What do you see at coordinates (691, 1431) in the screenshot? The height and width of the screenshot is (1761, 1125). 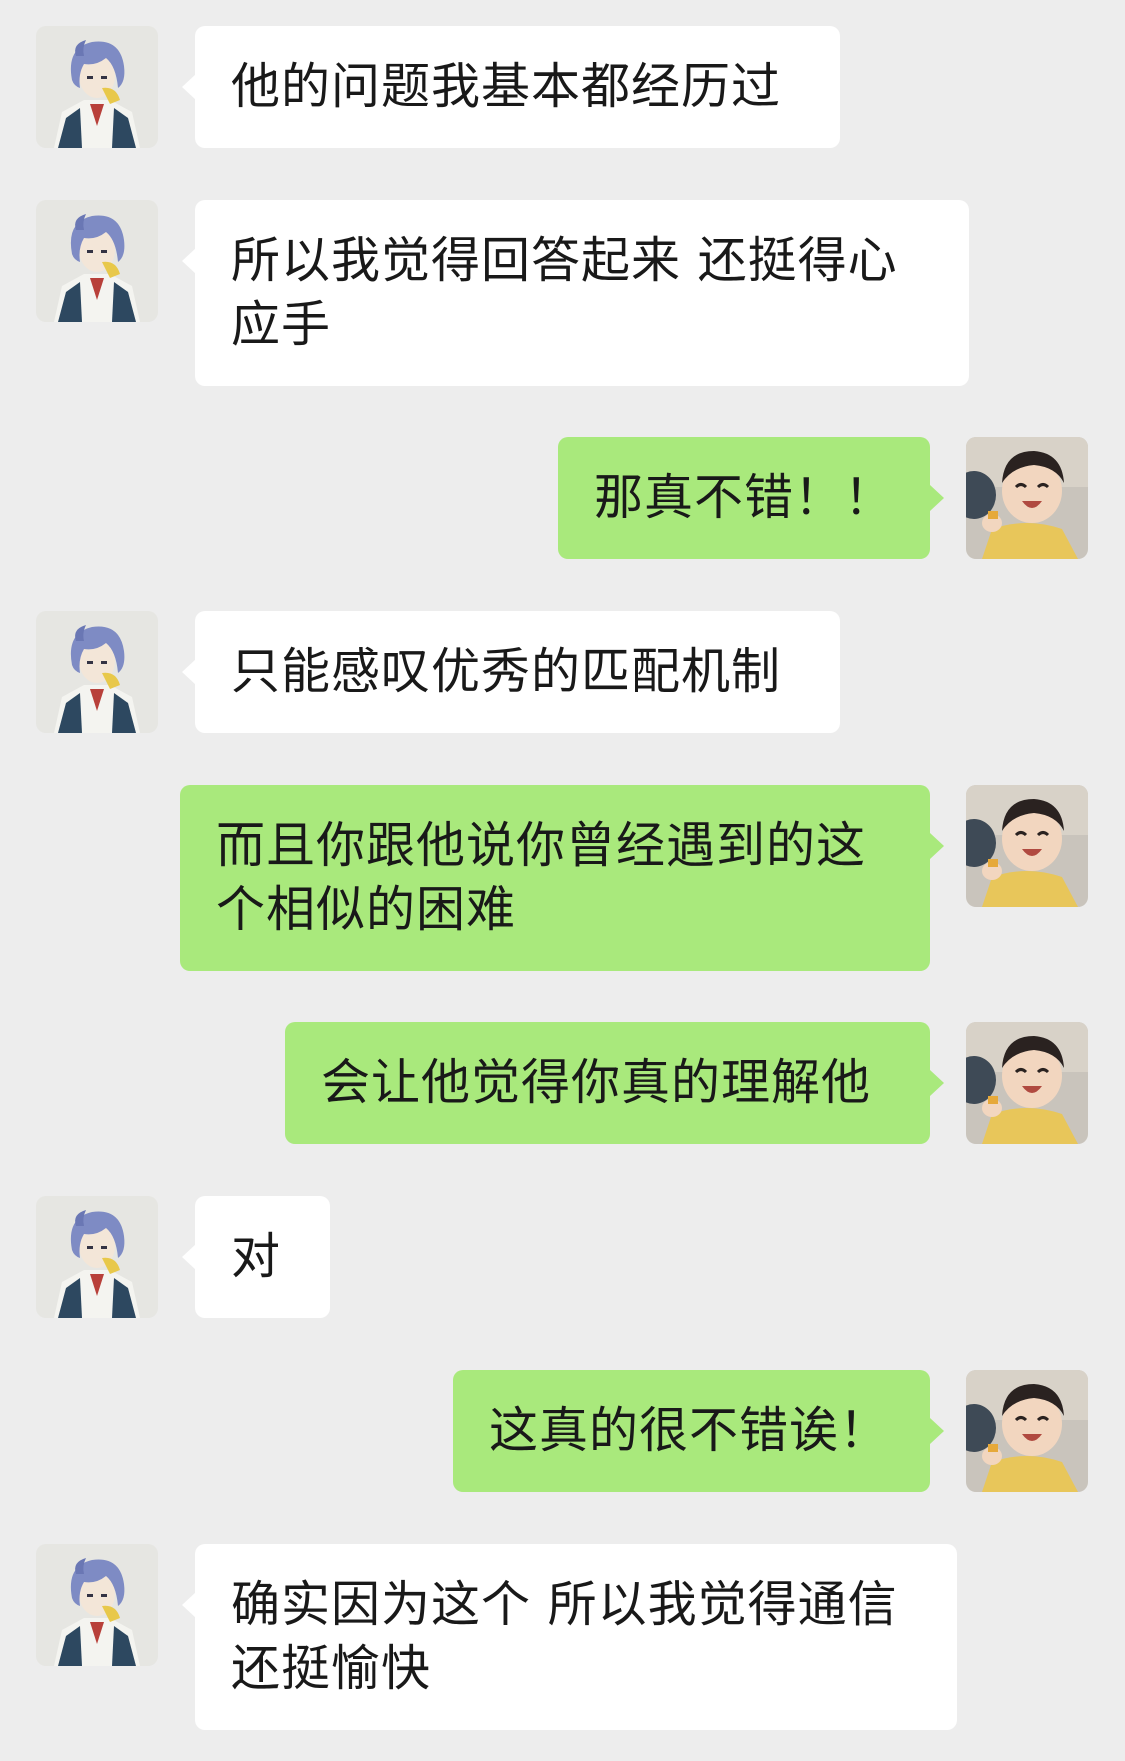 I see `message-bubble-outgoing: 这真的很不错诶！` at bounding box center [691, 1431].